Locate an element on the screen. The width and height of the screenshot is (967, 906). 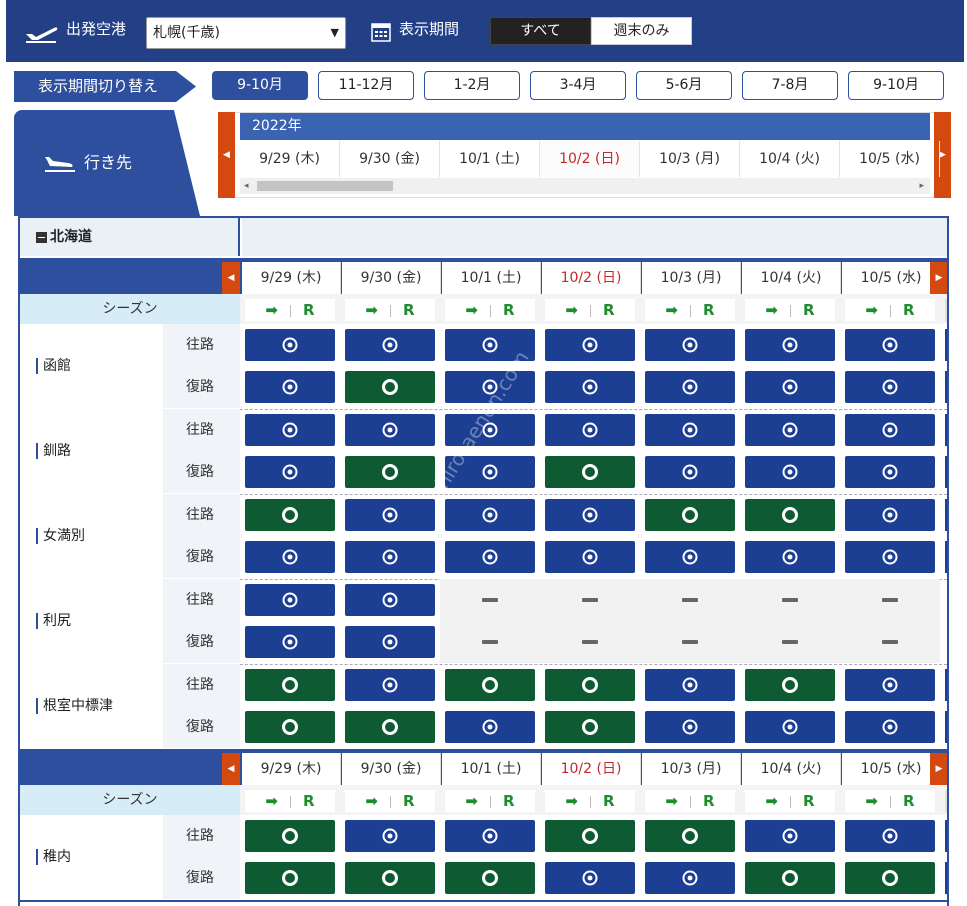
strip-date-2: 10/1 (土) is located at coordinates (490, 159).